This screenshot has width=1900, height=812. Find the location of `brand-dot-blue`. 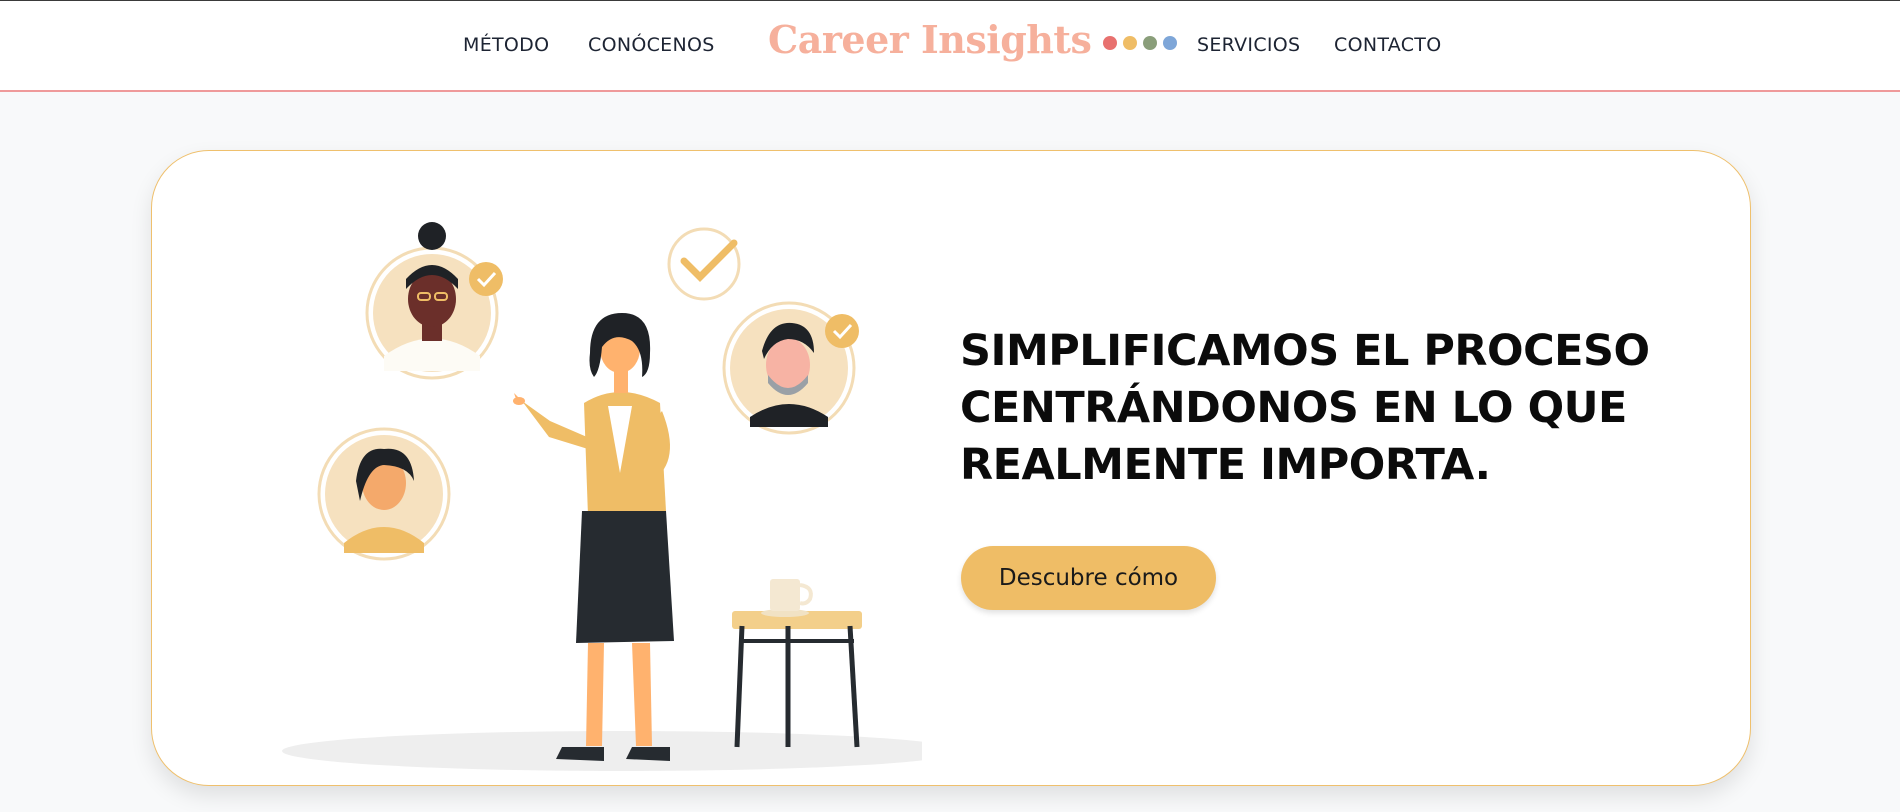

brand-dot-blue is located at coordinates (1170, 42).